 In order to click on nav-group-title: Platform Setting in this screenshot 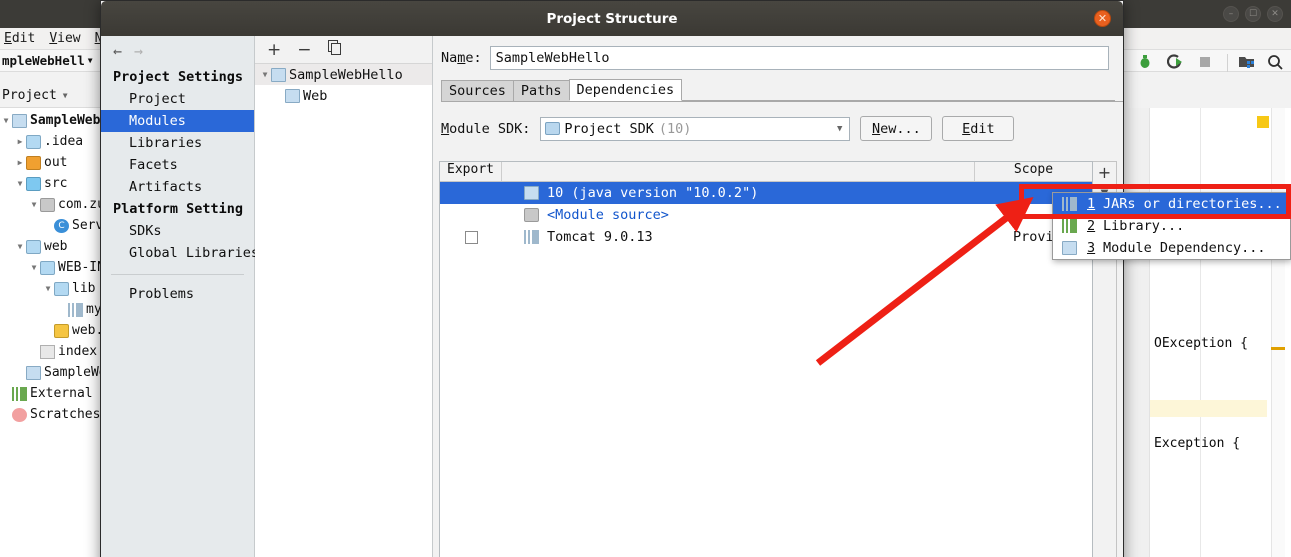, I will do `click(178, 209)`.